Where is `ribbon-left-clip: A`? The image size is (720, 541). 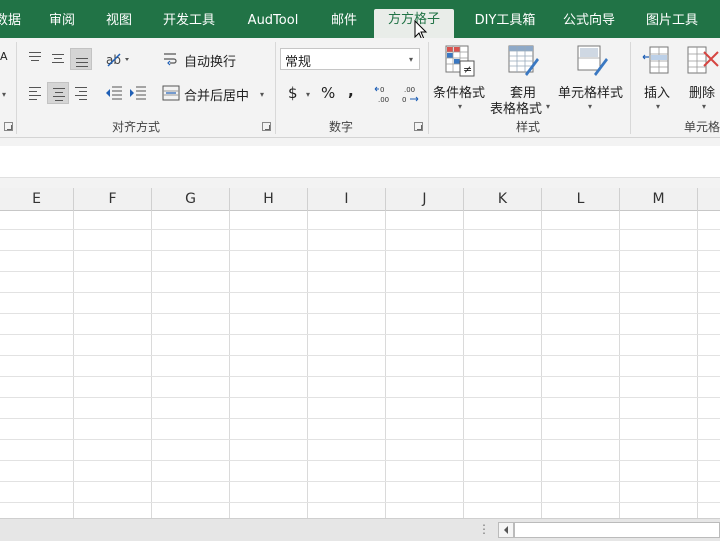 ribbon-left-clip: A is located at coordinates (4, 56).